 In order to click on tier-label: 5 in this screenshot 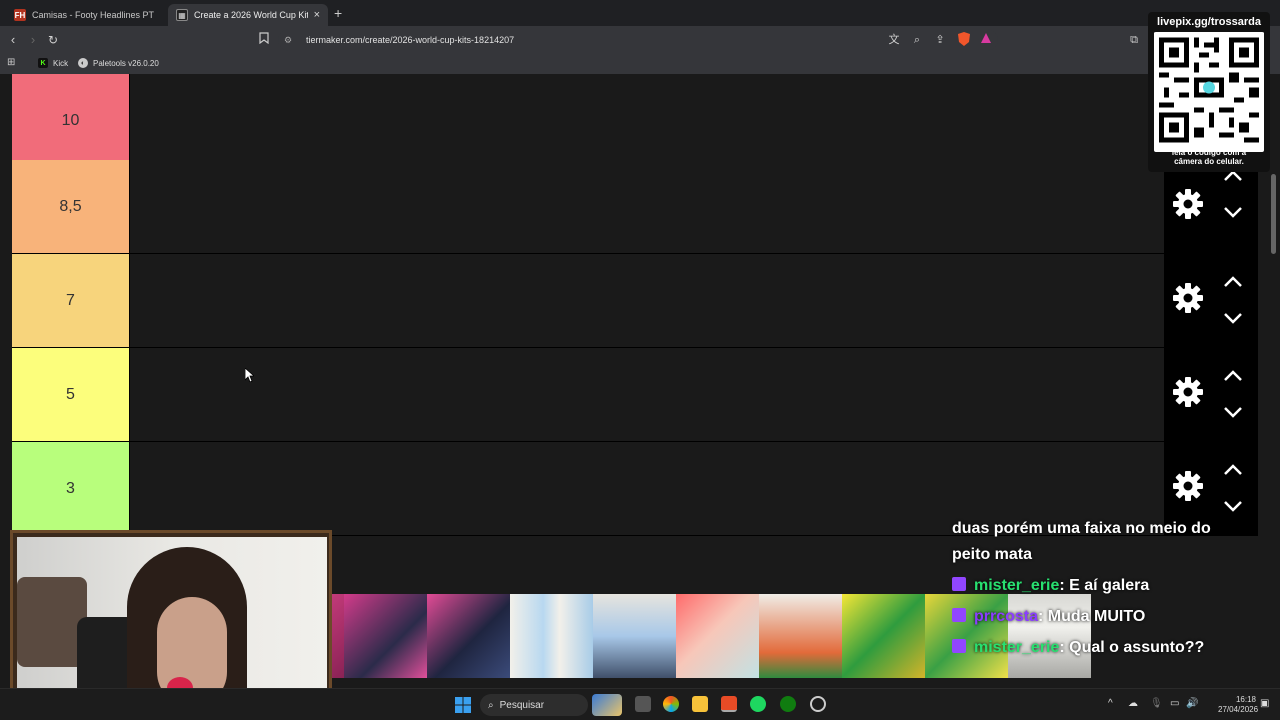, I will do `click(70, 394)`.